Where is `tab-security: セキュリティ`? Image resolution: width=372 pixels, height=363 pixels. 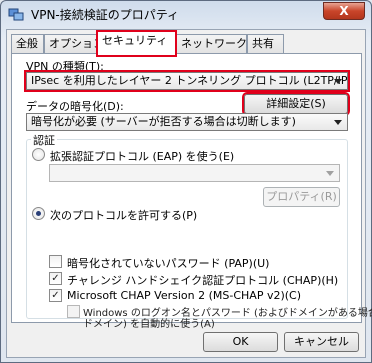
tab-security: セキュリティ is located at coordinates (136, 43).